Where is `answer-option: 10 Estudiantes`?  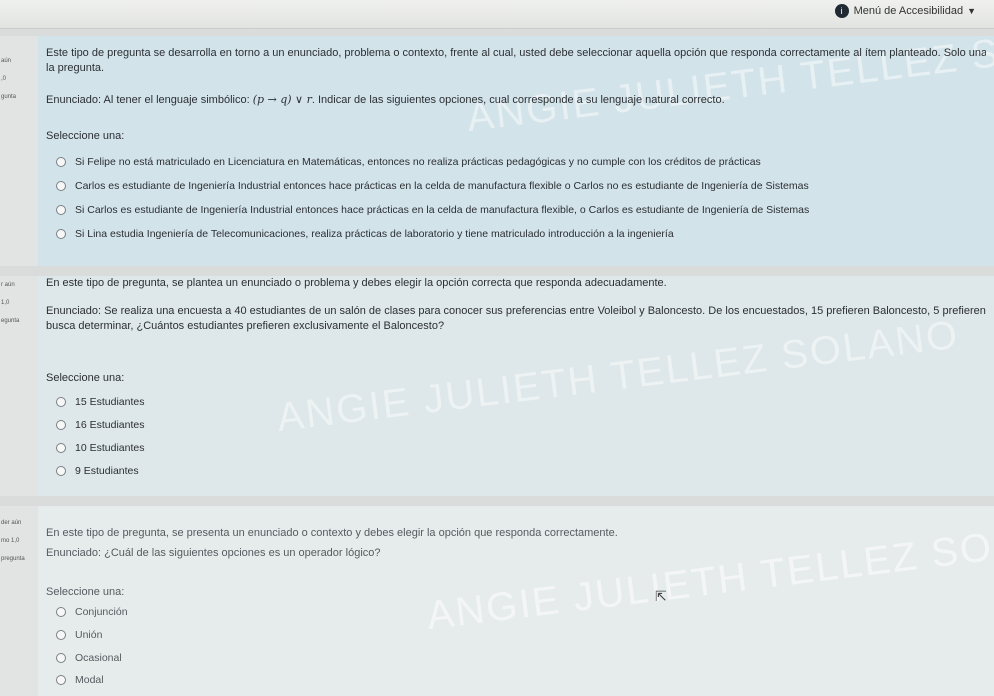 answer-option: 10 Estudiantes is located at coordinates (100, 448).